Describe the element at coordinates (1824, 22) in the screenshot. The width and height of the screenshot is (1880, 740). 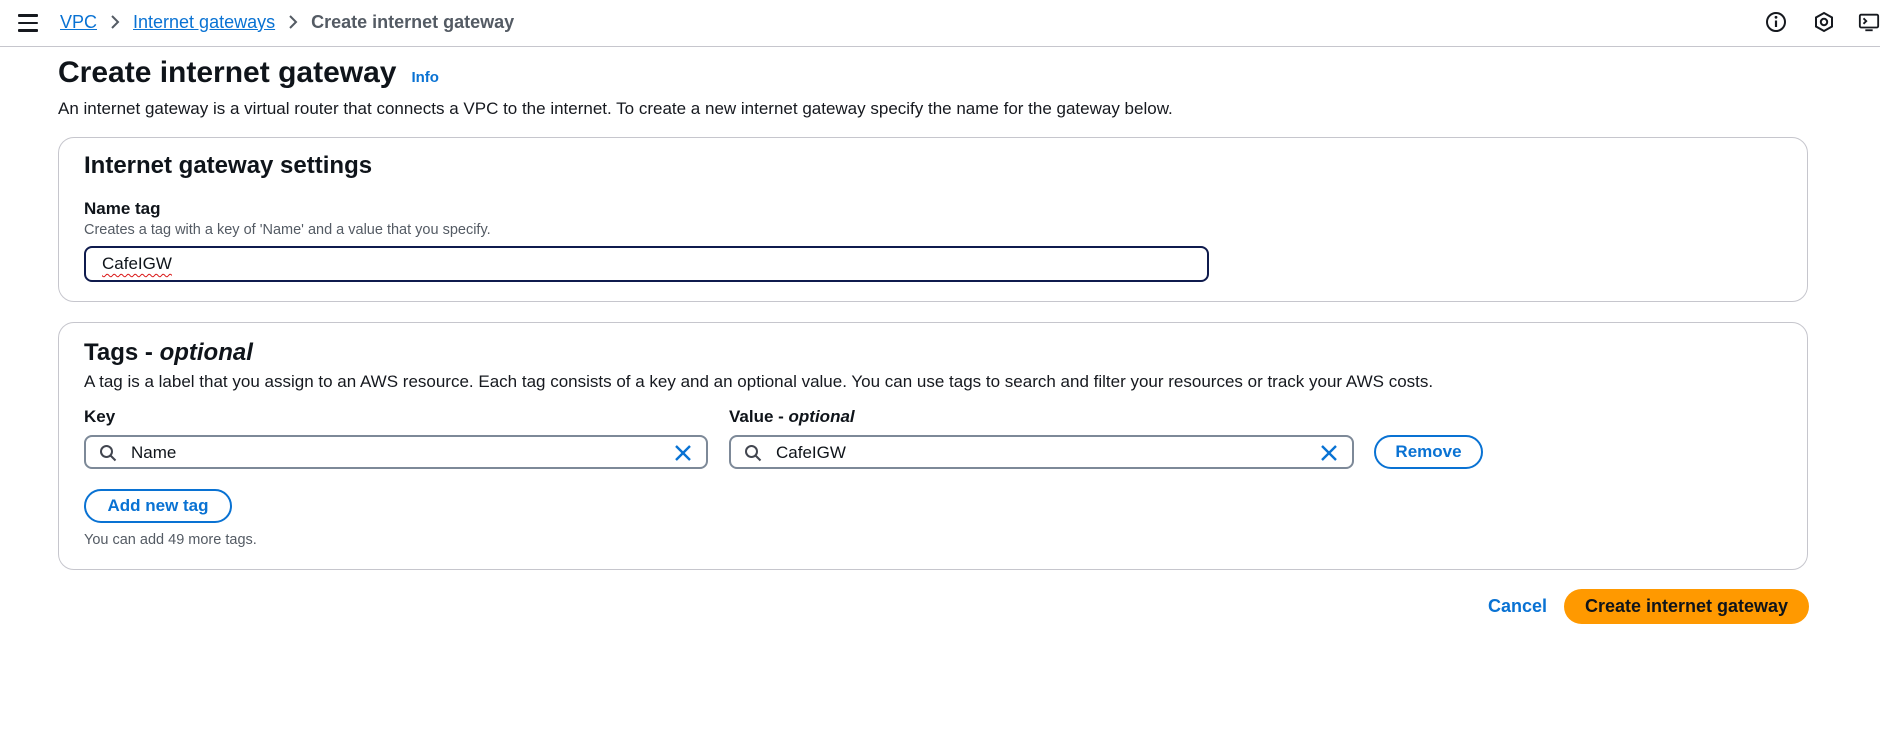
I see `settings-hex-icon` at that location.